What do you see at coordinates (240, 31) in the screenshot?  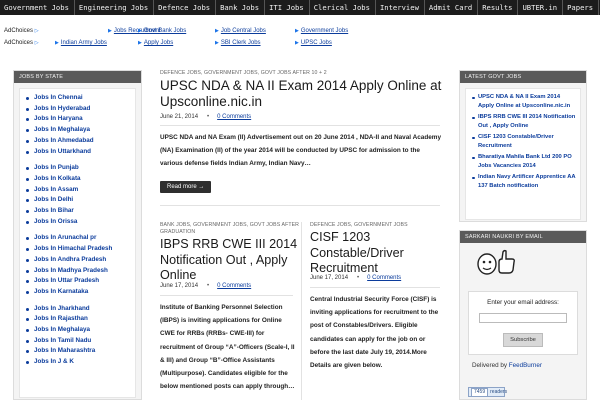 I see `ad-link-job-central-jobs: ▶ Job Central Jobs` at bounding box center [240, 31].